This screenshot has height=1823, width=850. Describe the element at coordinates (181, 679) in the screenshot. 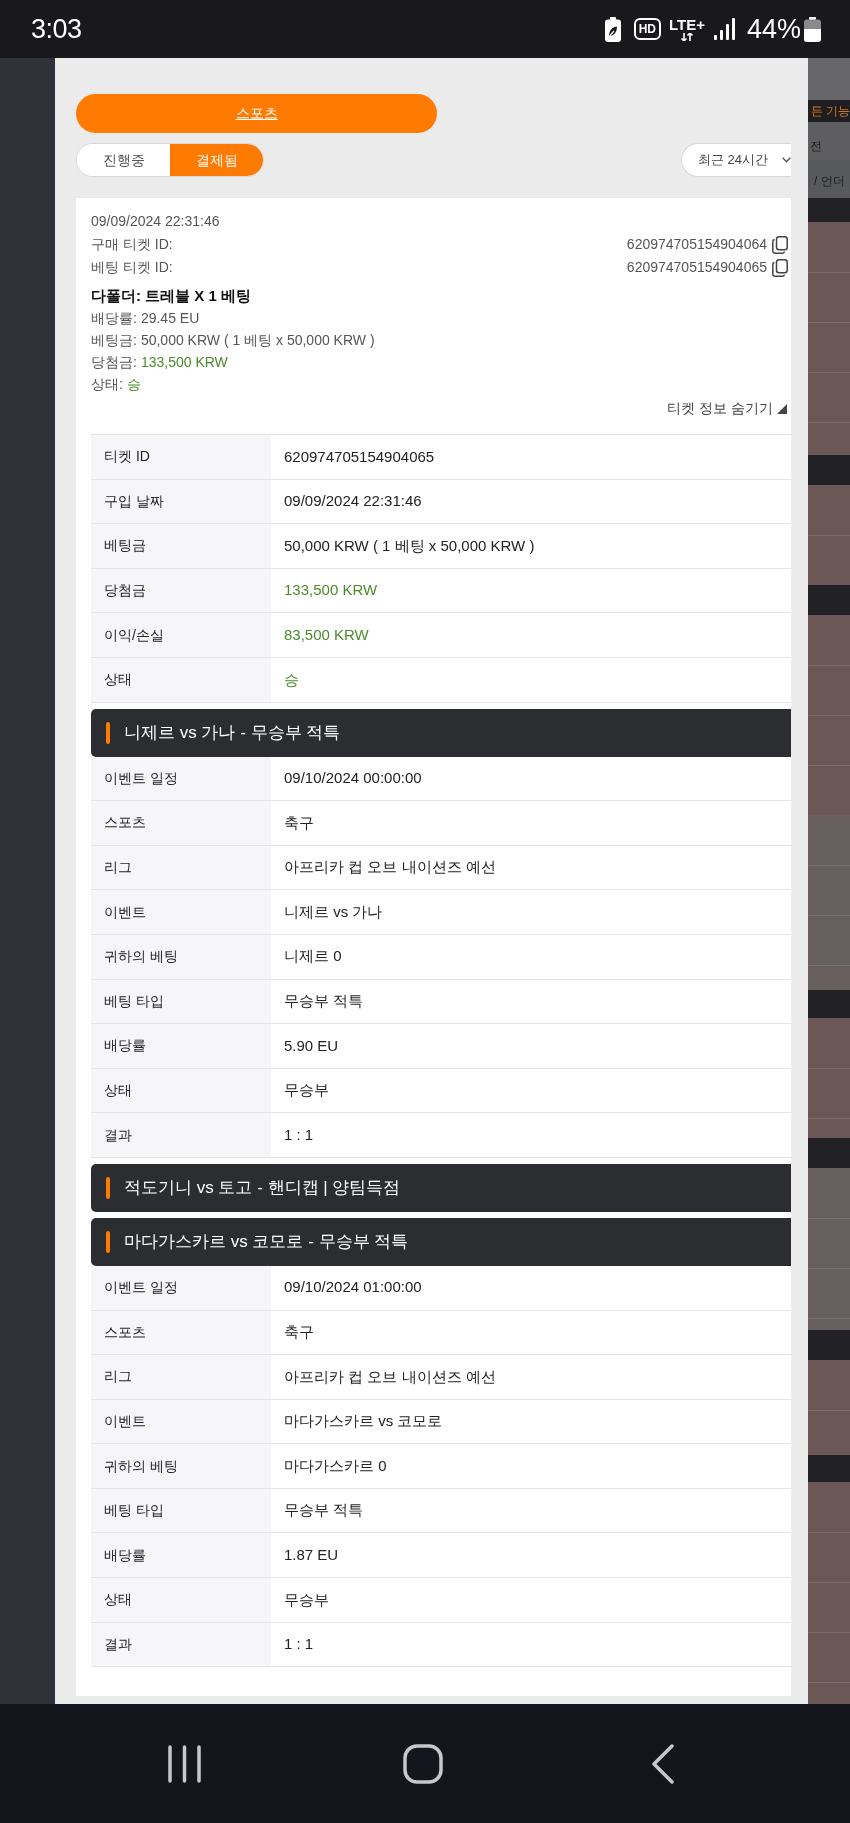

I see `detail-label: 상태` at that location.